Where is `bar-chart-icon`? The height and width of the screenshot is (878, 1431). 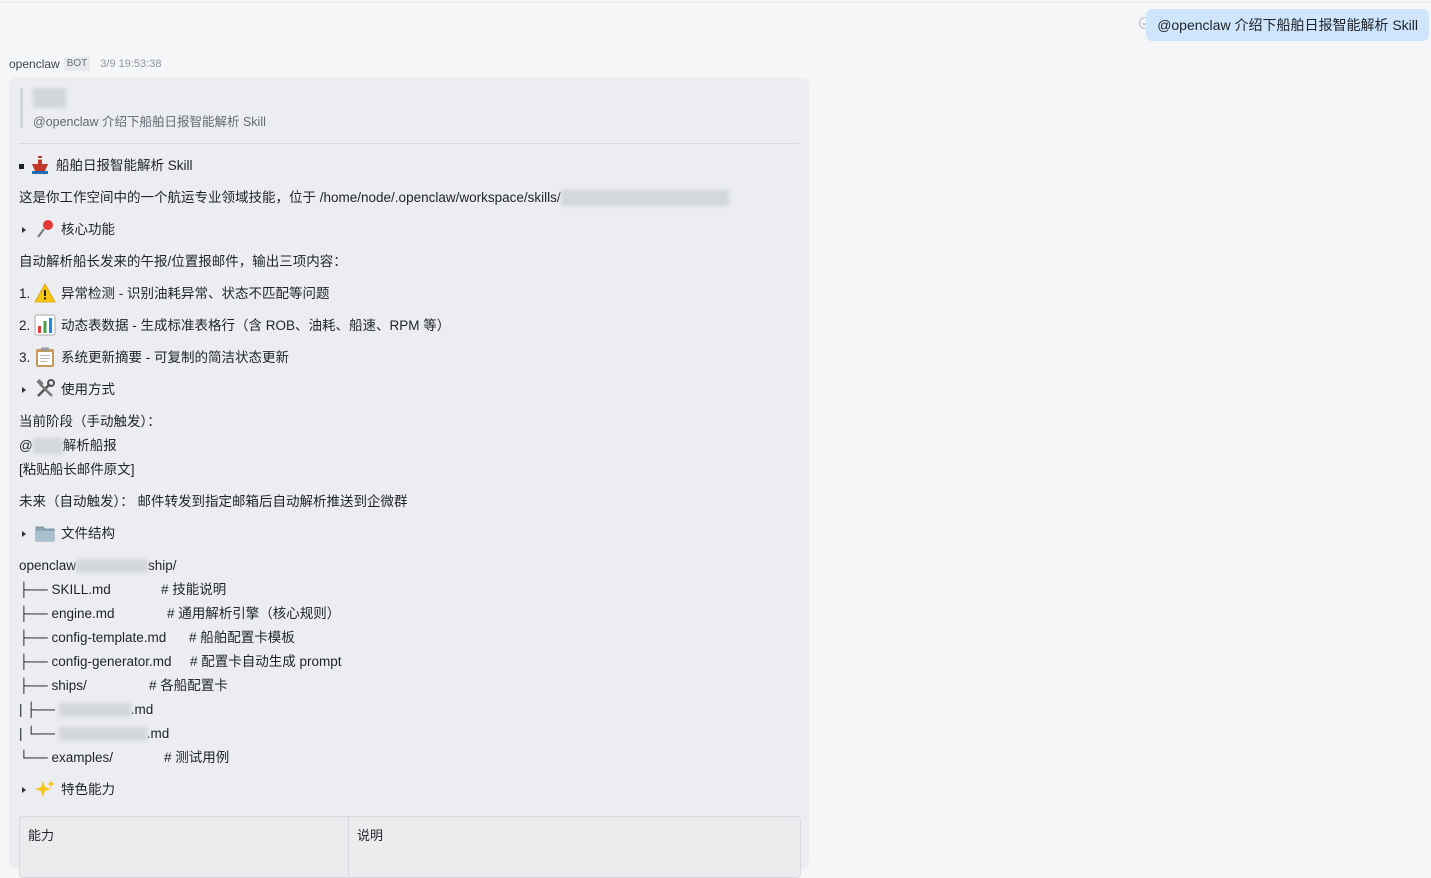 bar-chart-icon is located at coordinates (45, 325).